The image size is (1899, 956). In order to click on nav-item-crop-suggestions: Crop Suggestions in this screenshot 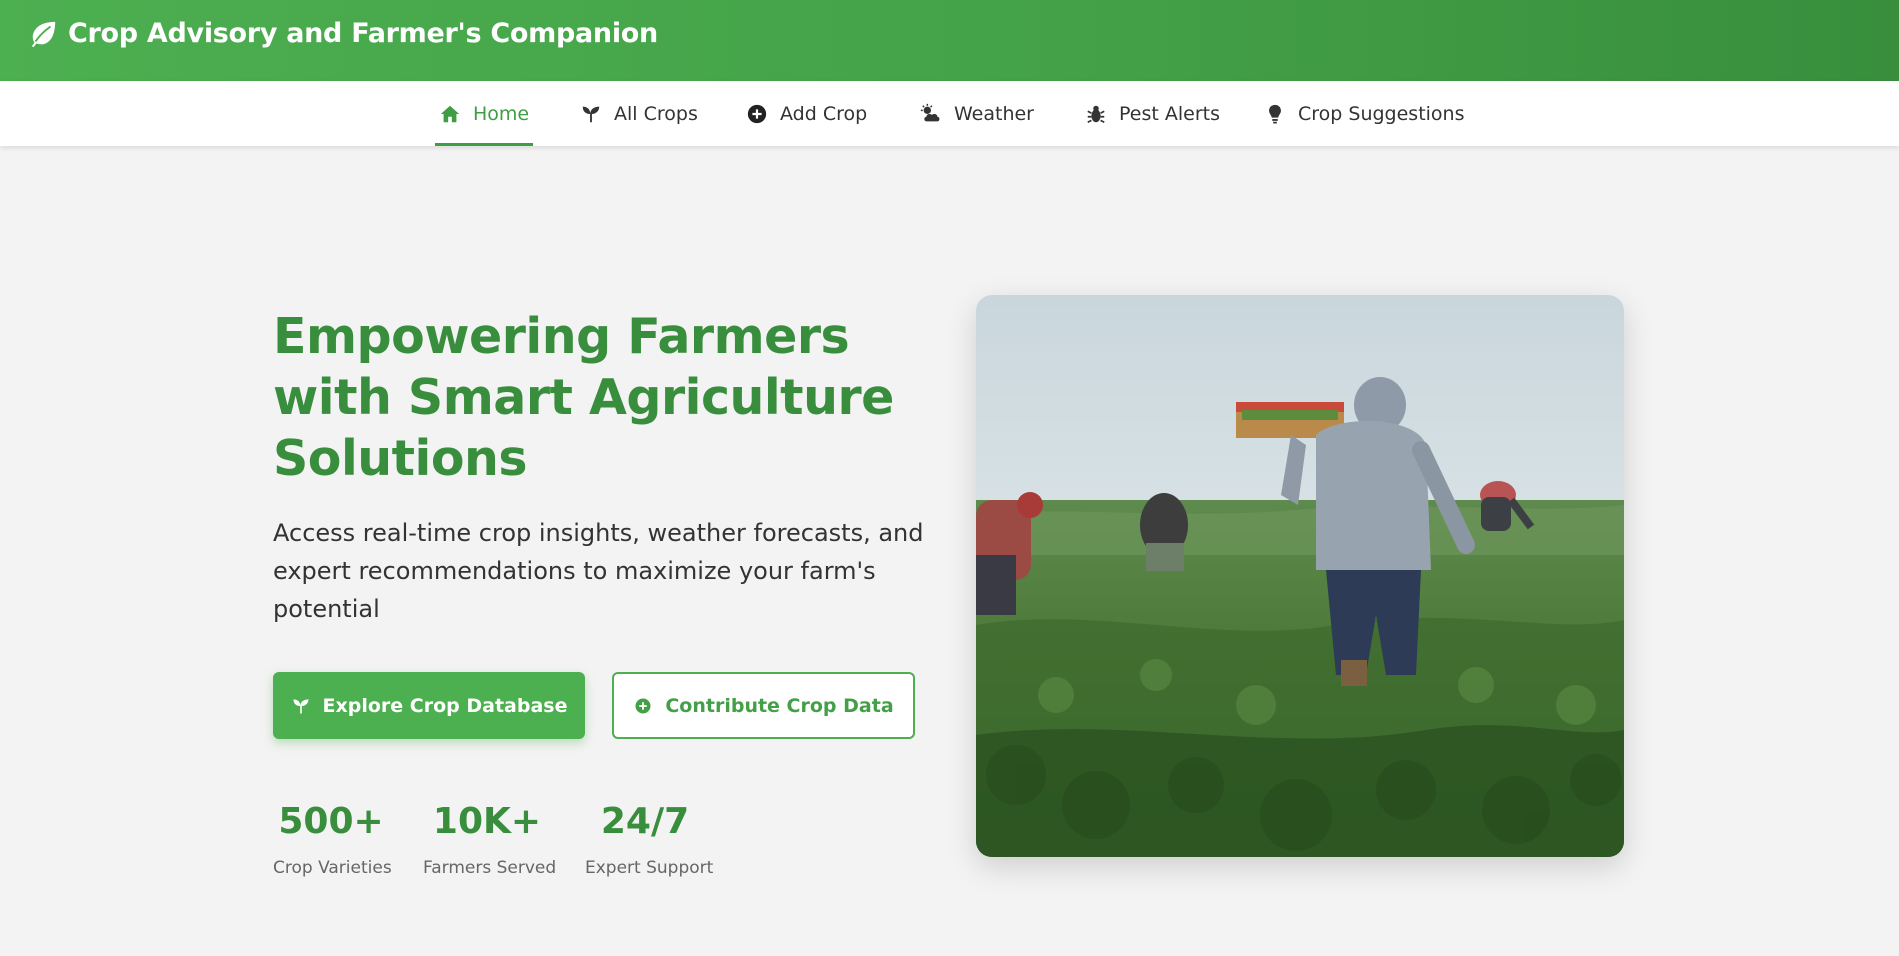, I will do `click(1364, 113)`.